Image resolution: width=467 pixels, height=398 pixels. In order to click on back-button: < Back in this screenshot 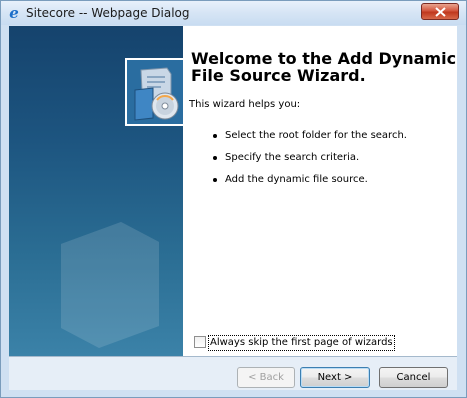, I will do `click(266, 377)`.